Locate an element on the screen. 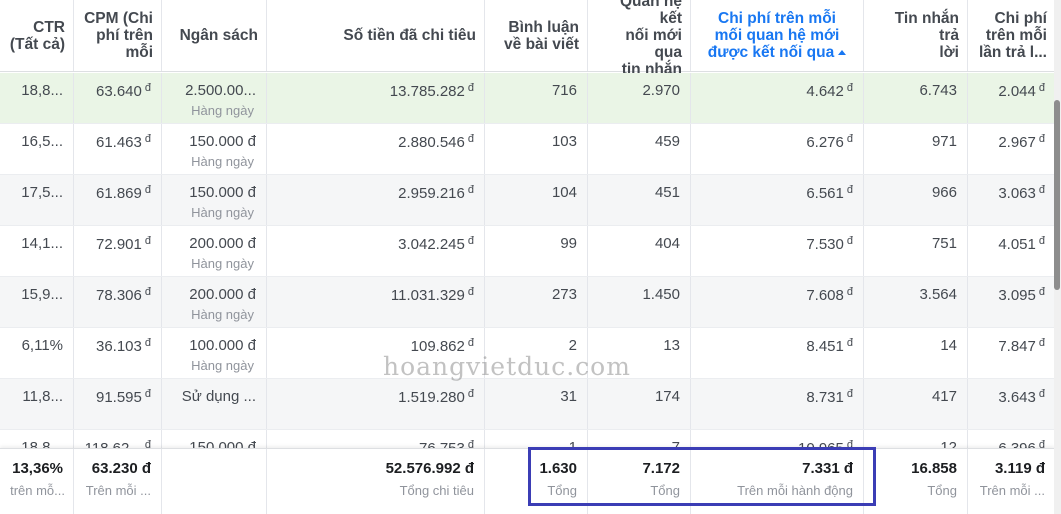 The image size is (1061, 514). cell-cpm: 61.869 đ is located at coordinates (118, 200).